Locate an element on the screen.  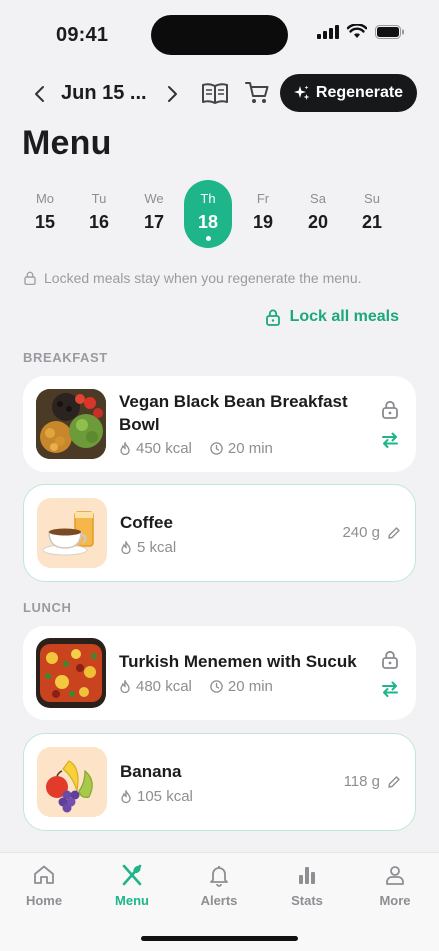
today-dot is located at coordinates (208, 238).